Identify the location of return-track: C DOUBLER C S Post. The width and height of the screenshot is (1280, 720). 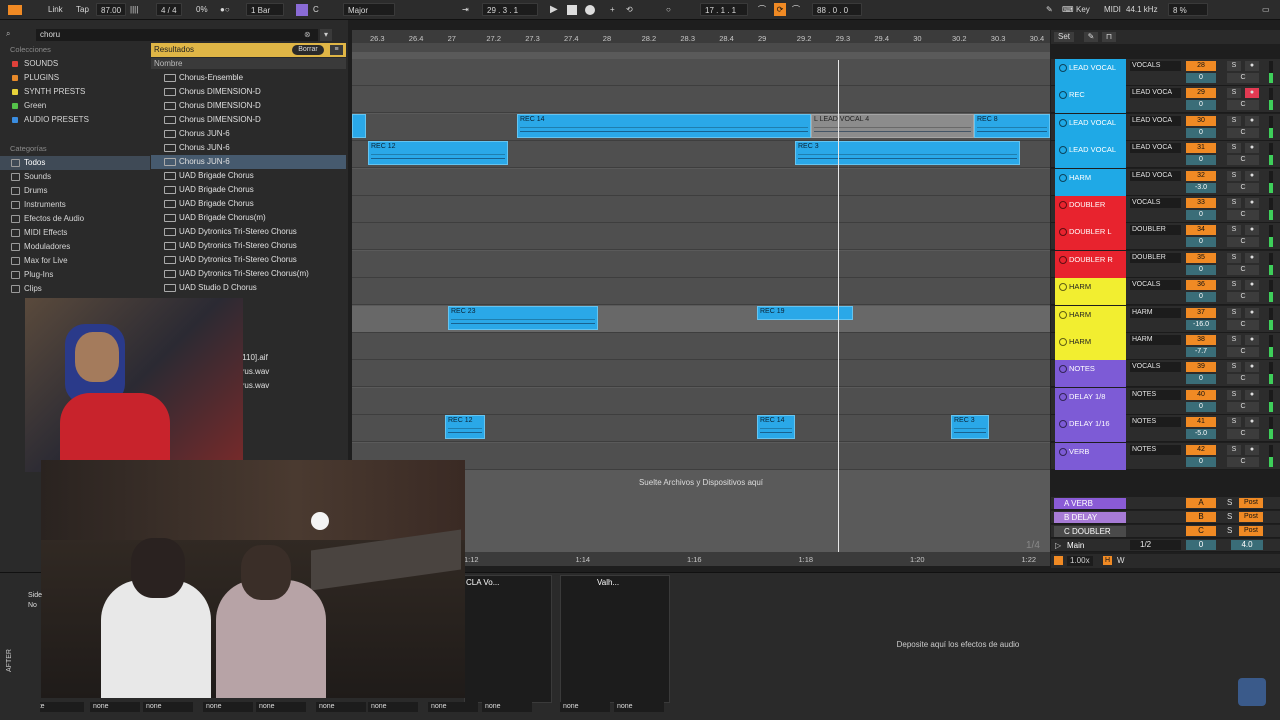
(1165, 531).